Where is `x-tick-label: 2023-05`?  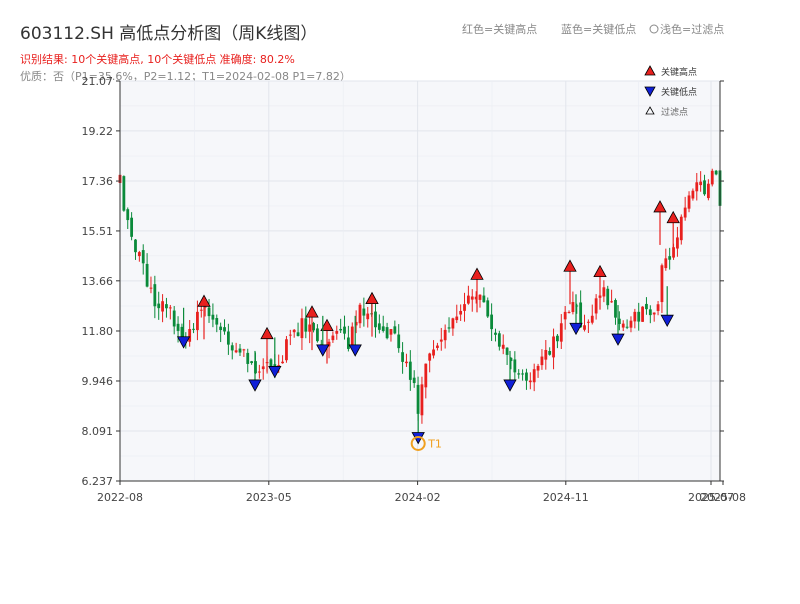 x-tick-label: 2023-05 is located at coordinates (269, 497).